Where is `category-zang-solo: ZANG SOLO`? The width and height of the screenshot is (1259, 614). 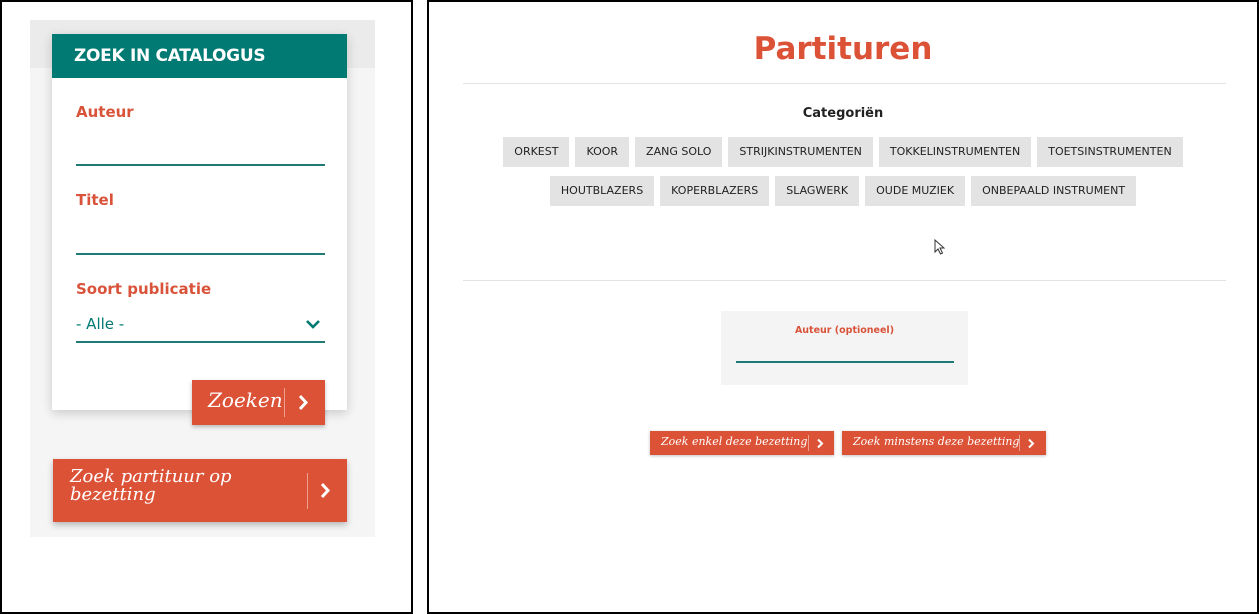
category-zang-solo: ZANG SOLO is located at coordinates (679, 152).